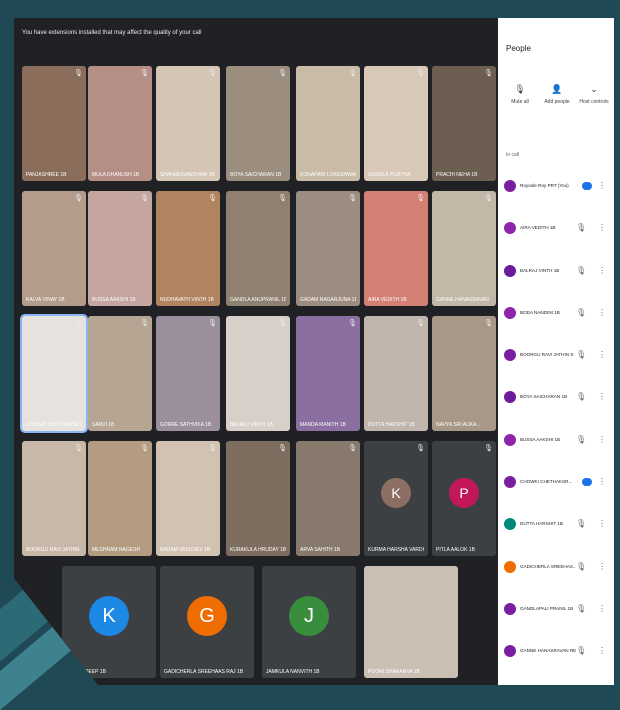 The image size is (620, 710). What do you see at coordinates (594, 102) in the screenshot?
I see `action-label: Host controls` at bounding box center [594, 102].